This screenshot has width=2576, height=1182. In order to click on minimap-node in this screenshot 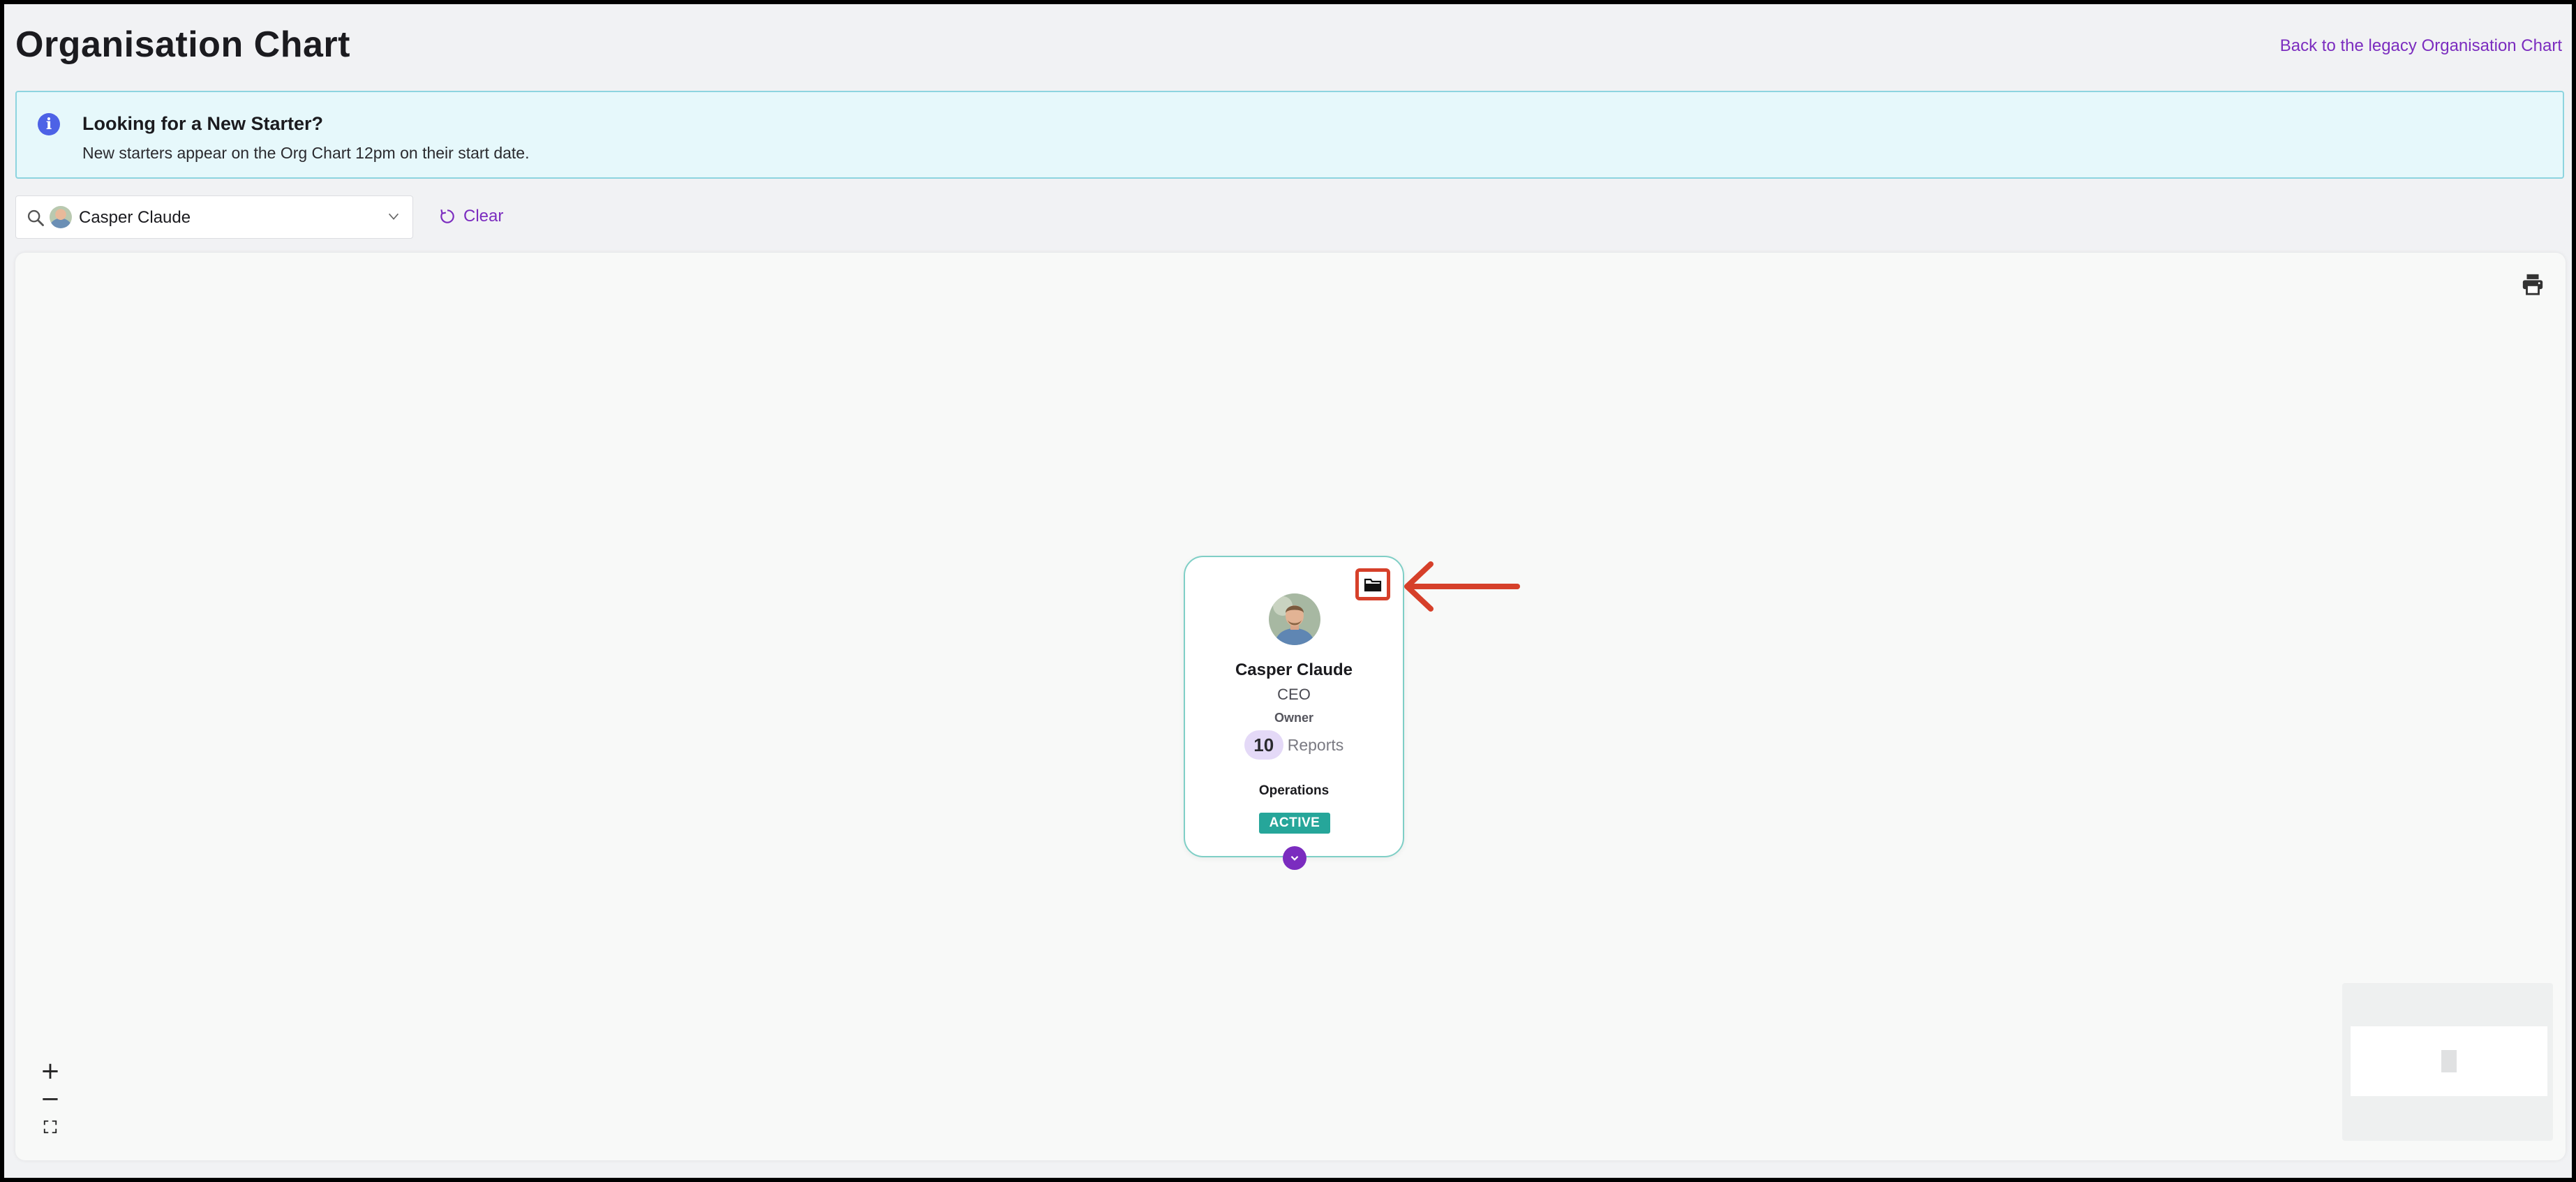, I will do `click(2449, 1061)`.